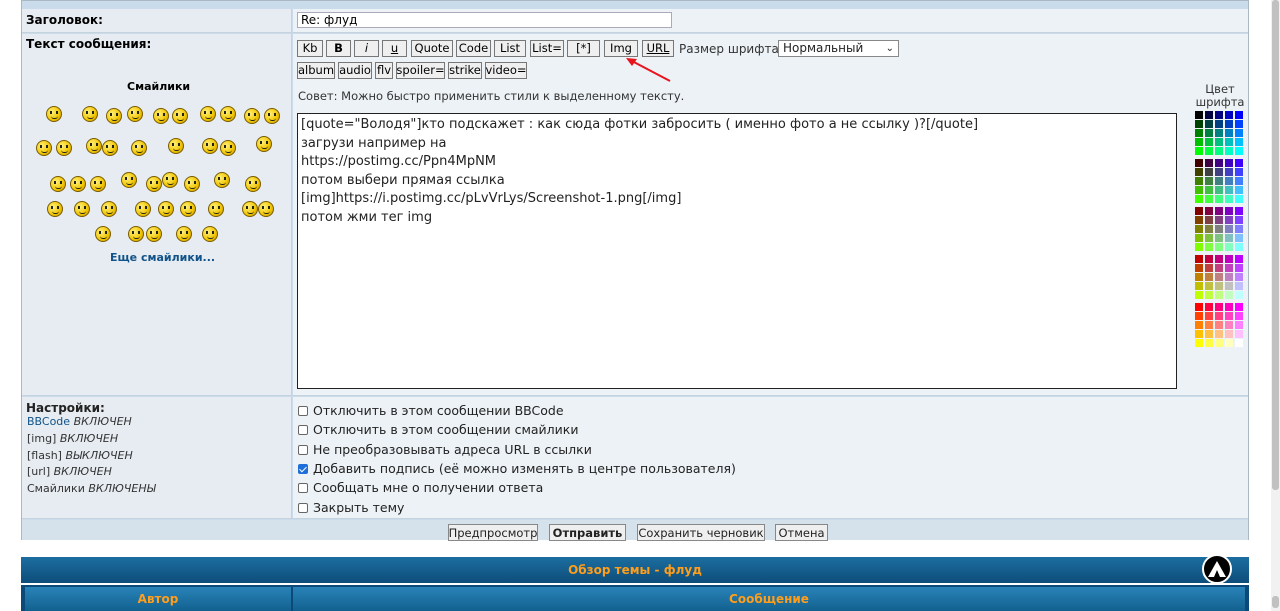 This screenshot has height=611, width=1280. I want to click on option-disable-smilies: Отключить в этом сообщении смайлики, so click(438, 429).